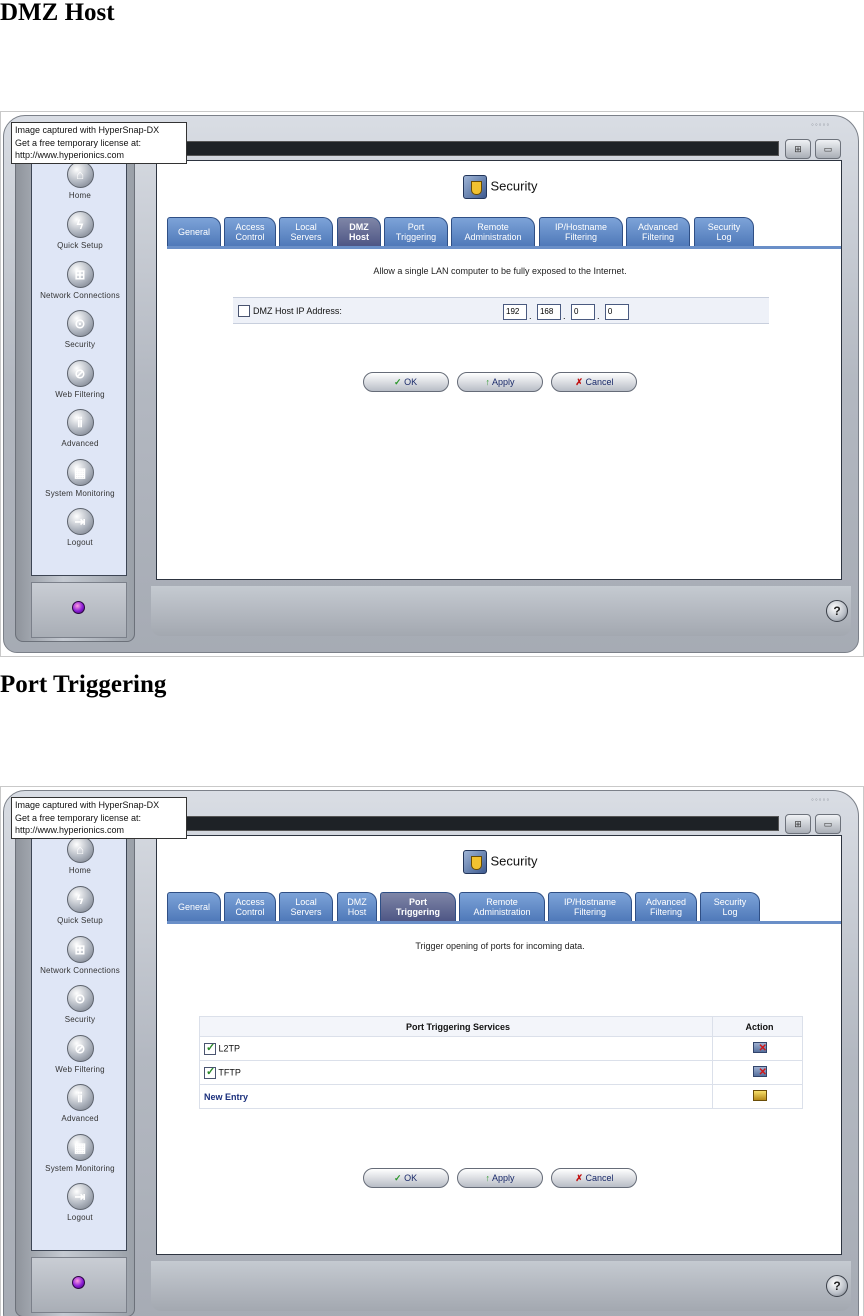 This screenshot has width=864, height=1316. What do you see at coordinates (582, 311) in the screenshot?
I see `ip-octet-3: 0` at bounding box center [582, 311].